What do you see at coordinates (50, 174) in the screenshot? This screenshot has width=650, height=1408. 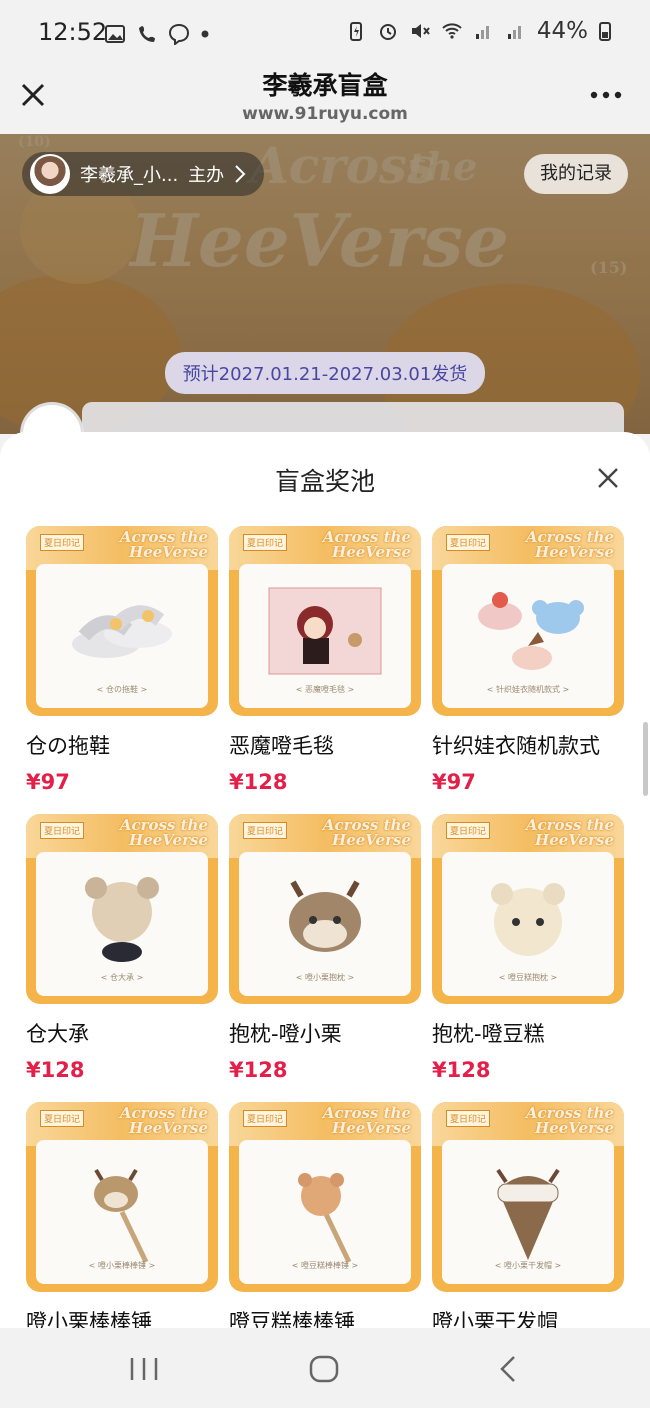 I see `avatar` at bounding box center [50, 174].